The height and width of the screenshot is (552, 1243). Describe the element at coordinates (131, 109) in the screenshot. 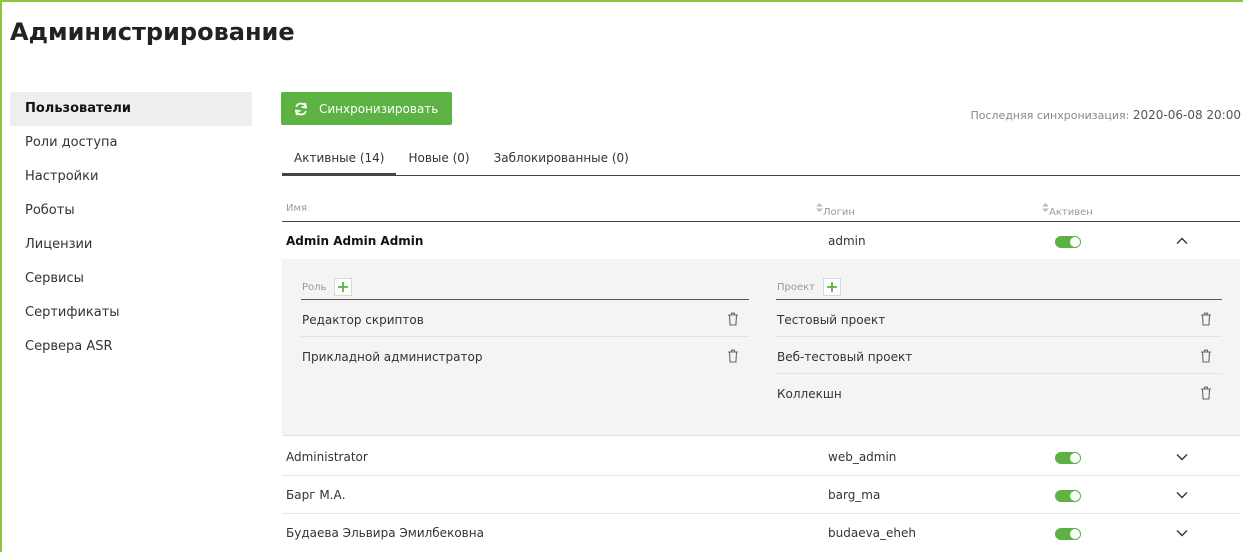

I see `sidebar-item-users: Пользователи` at that location.